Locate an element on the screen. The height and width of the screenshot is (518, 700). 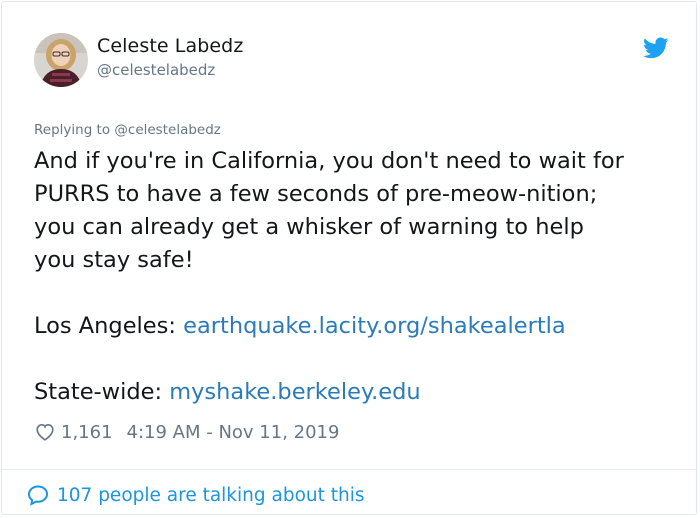
la-label: Los Angeles: is located at coordinates (105, 326).